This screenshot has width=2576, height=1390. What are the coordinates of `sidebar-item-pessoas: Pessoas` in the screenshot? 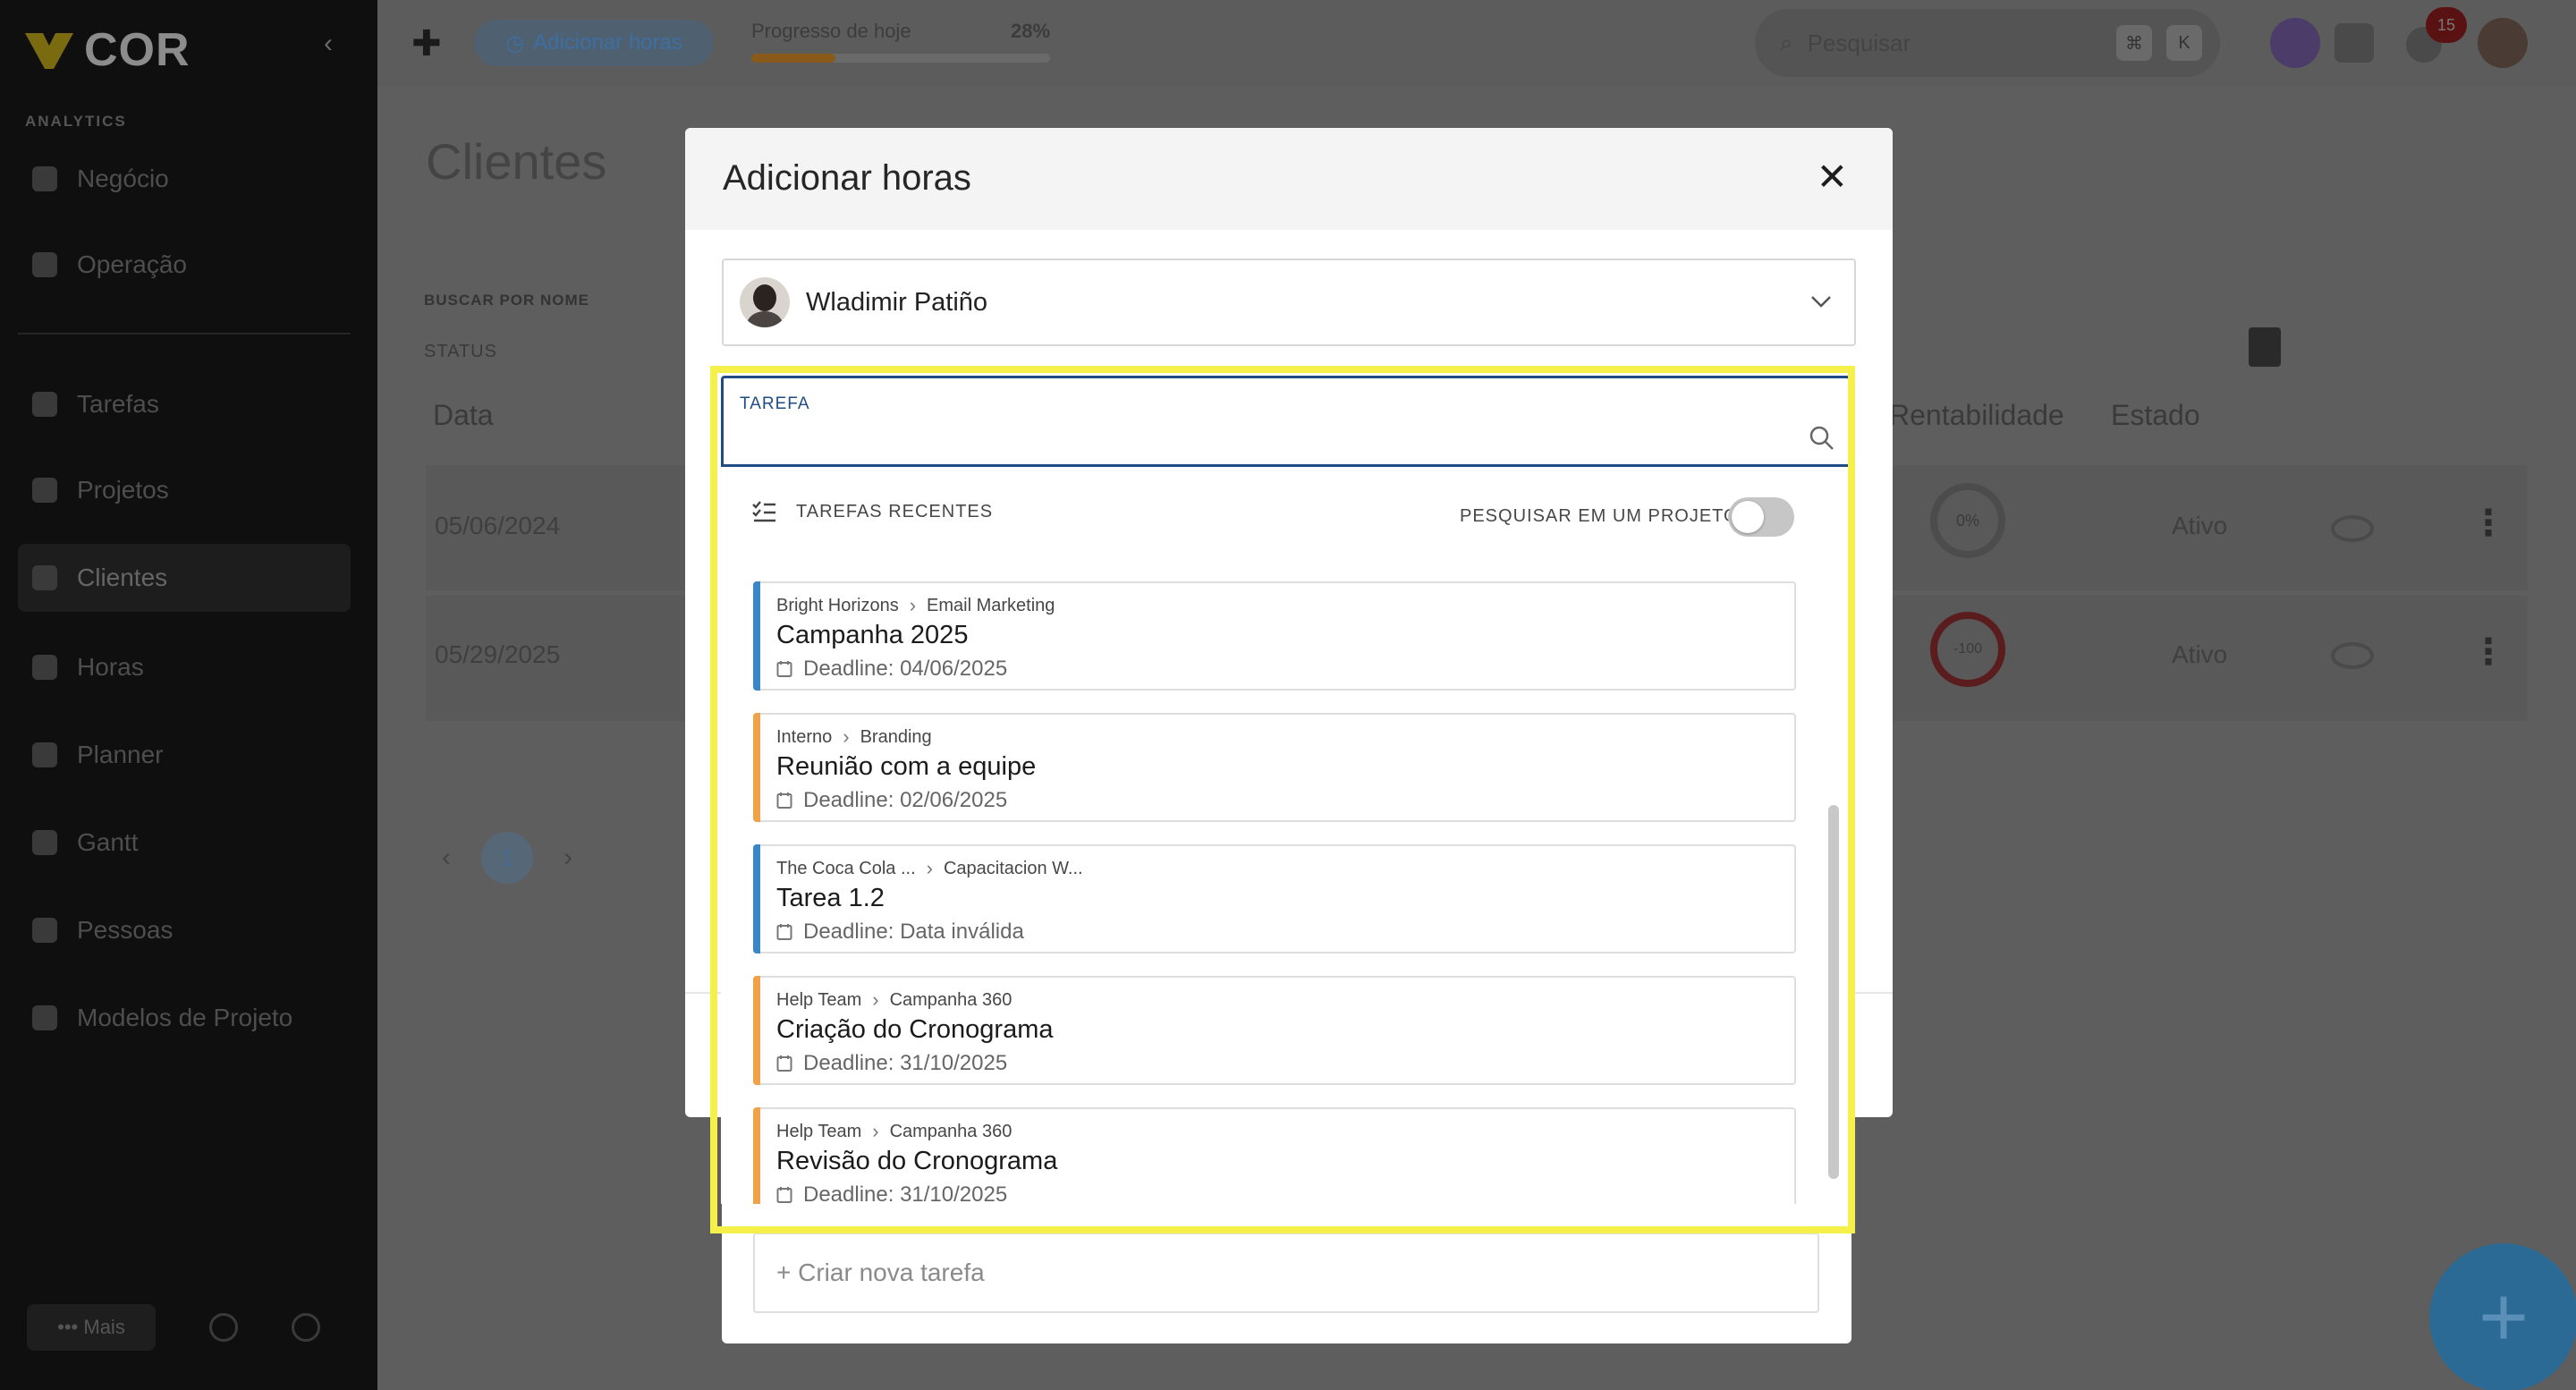 It's located at (184, 930).